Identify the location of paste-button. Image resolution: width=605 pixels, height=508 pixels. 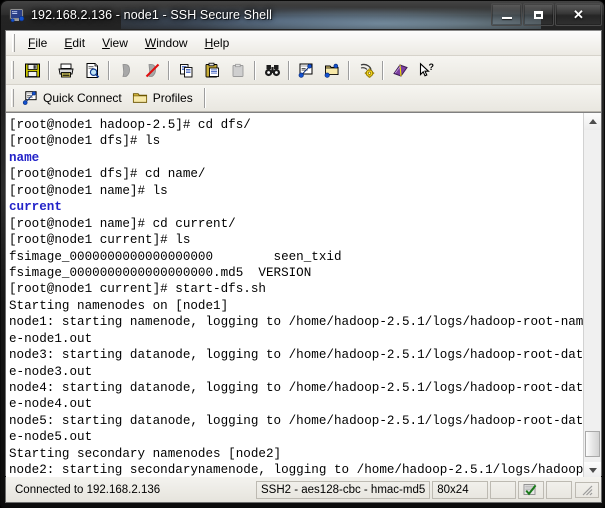
(212, 70).